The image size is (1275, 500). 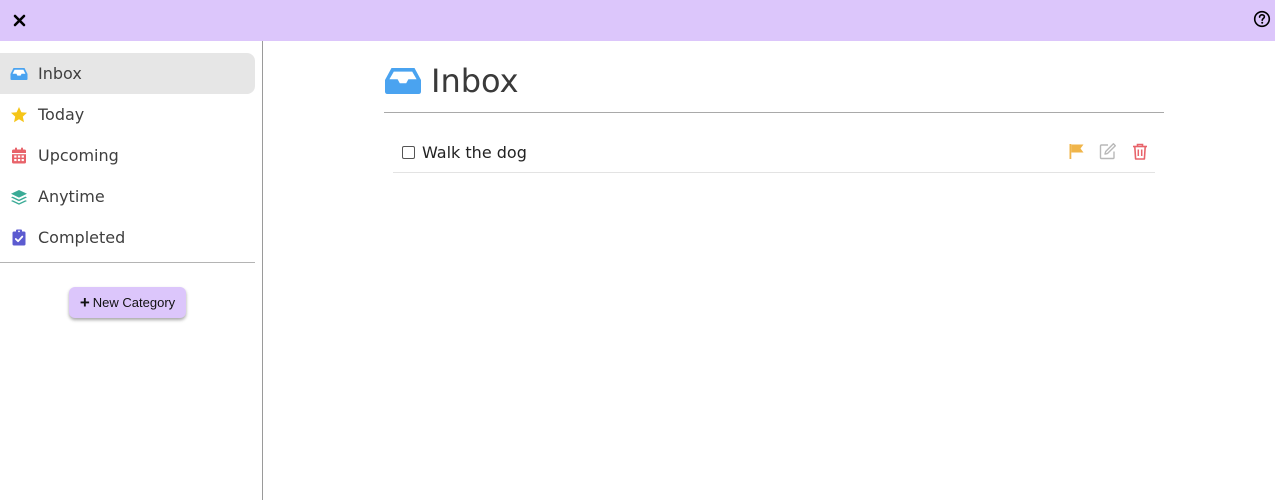 I want to click on sidebar-item-label: Today, so click(x=61, y=114).